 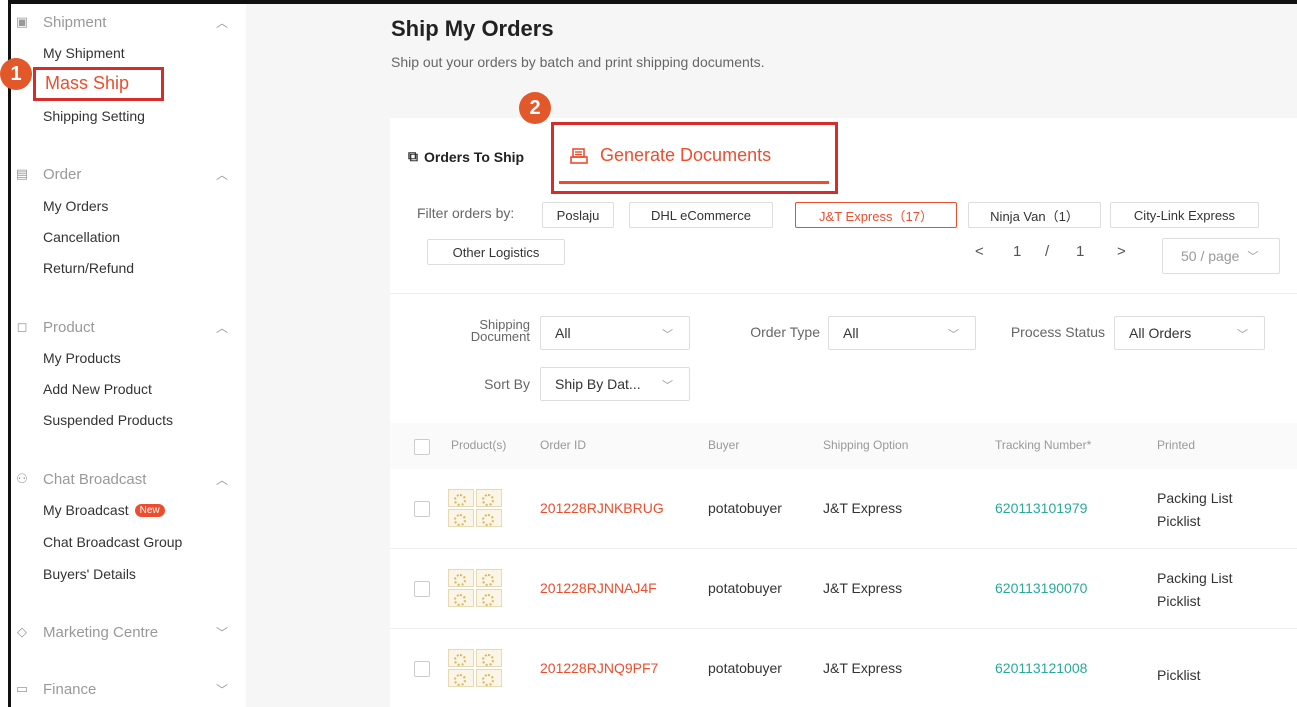 What do you see at coordinates (1121, 251) in the screenshot?
I see `pager-next-icon: >` at bounding box center [1121, 251].